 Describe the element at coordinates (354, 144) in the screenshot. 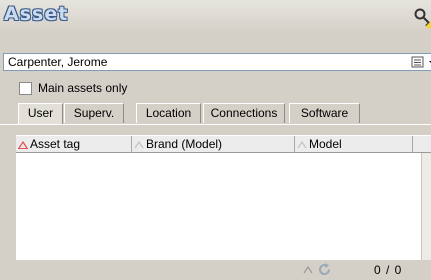

I see `column-model: Model` at that location.